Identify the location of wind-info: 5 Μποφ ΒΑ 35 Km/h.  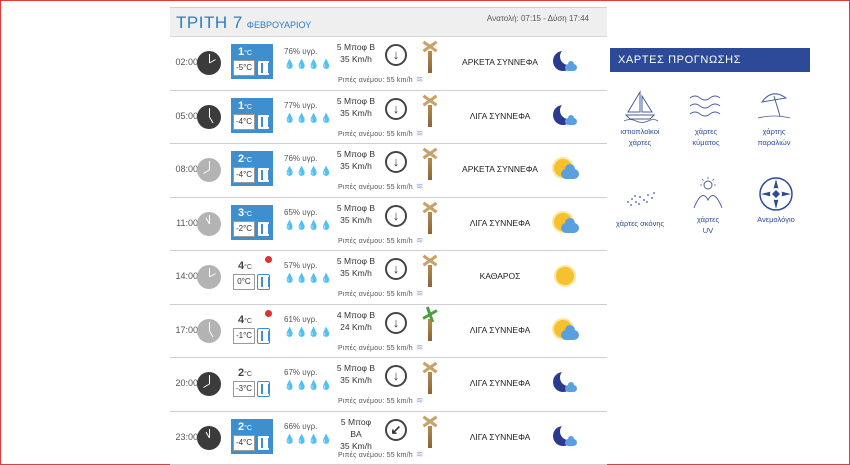
(356, 434).